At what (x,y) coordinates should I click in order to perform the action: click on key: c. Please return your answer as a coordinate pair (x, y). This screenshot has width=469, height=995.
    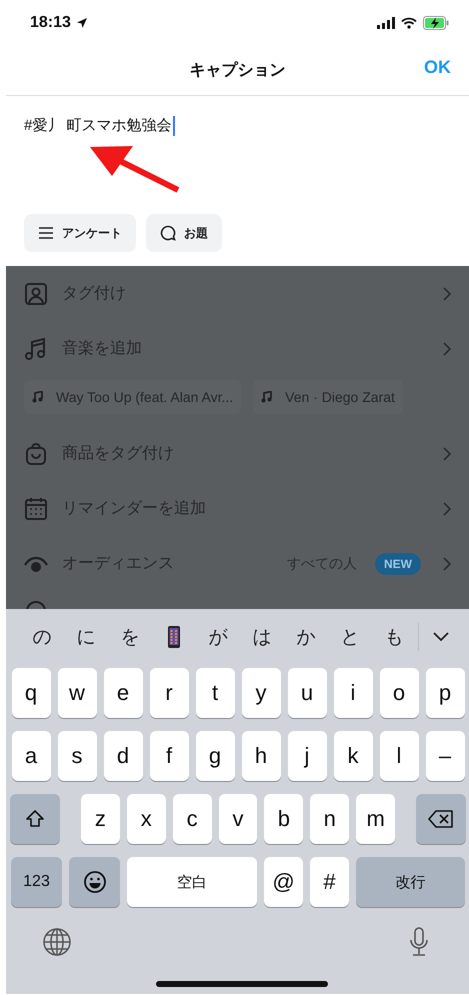
    Looking at the image, I should click on (192, 819).